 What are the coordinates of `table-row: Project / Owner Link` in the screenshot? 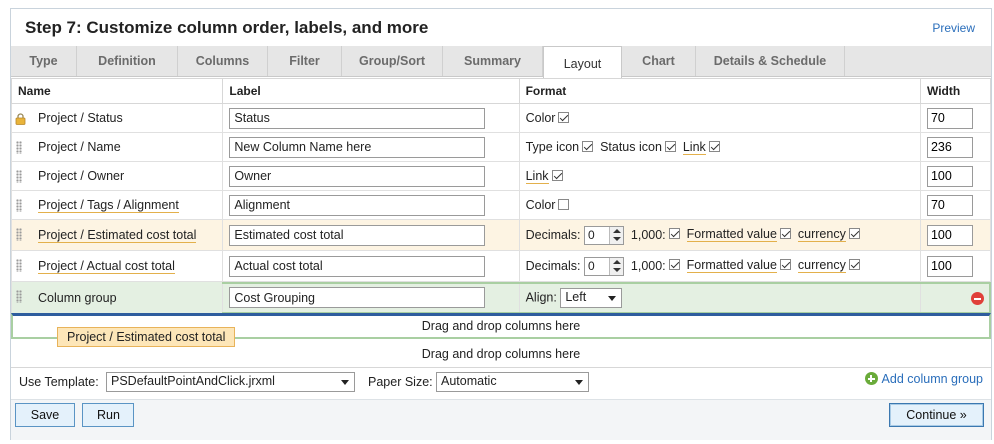 It's located at (501, 176).